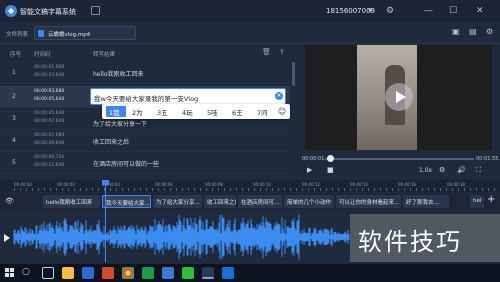 The height and width of the screenshot is (282, 500). What do you see at coordinates (491, 199) in the screenshot?
I see `add-icon: +` at bounding box center [491, 199].